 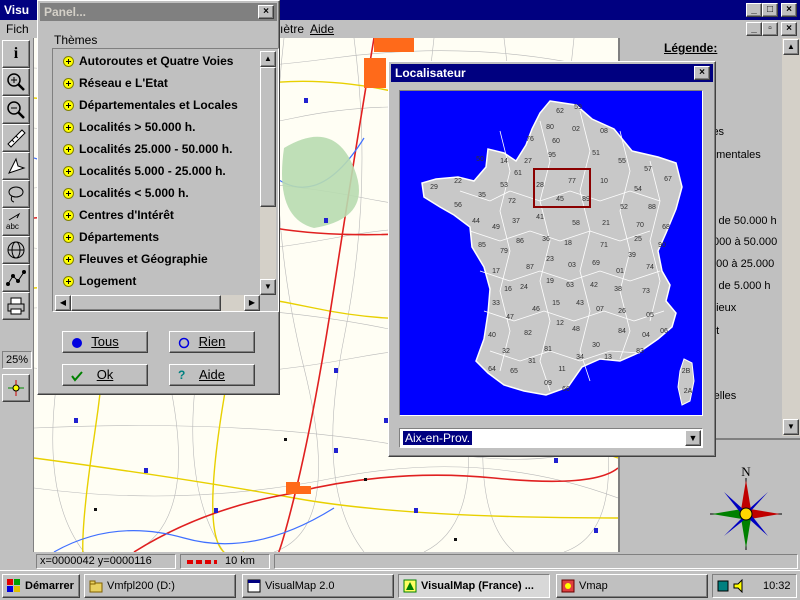 What do you see at coordinates (318, 586) in the screenshot?
I see `task-visualmap-2: VisualMap 2.0` at bounding box center [318, 586].